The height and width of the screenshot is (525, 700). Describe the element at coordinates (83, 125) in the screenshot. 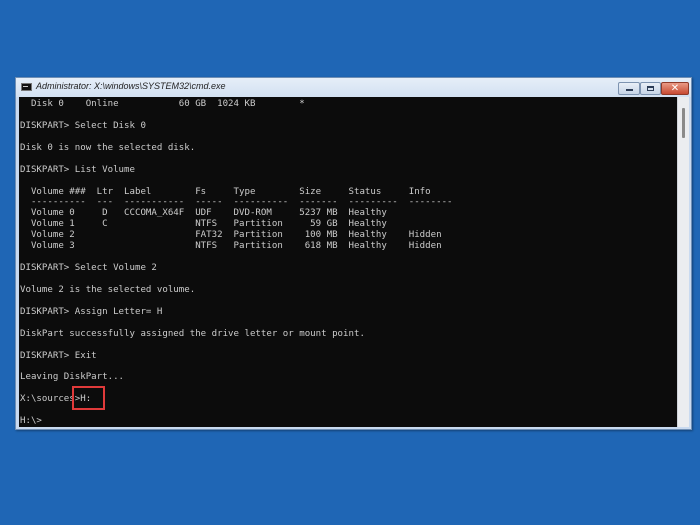

I see `console-line: DISKPART> Select Disk 0` at that location.